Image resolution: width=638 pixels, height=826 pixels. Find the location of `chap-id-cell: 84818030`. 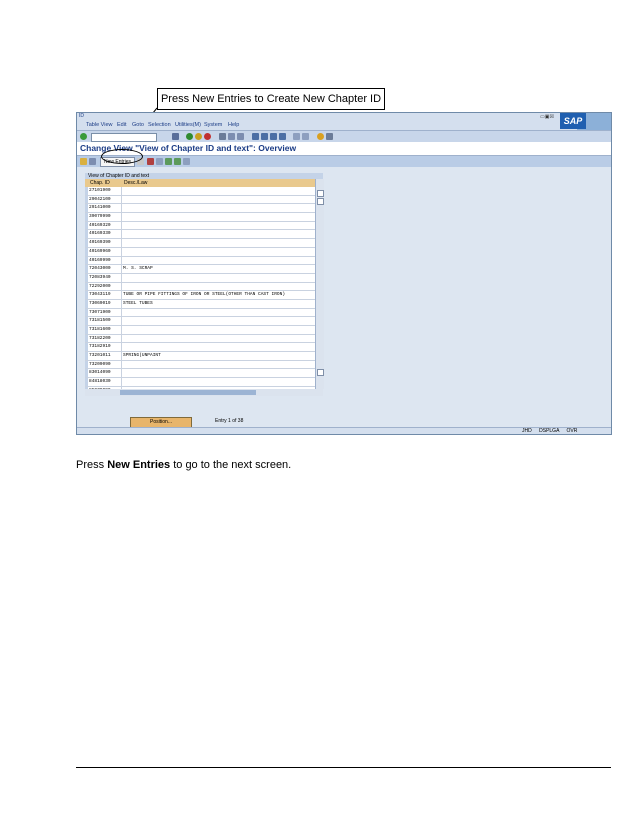

chap-id-cell: 84818030 is located at coordinates (105, 382).